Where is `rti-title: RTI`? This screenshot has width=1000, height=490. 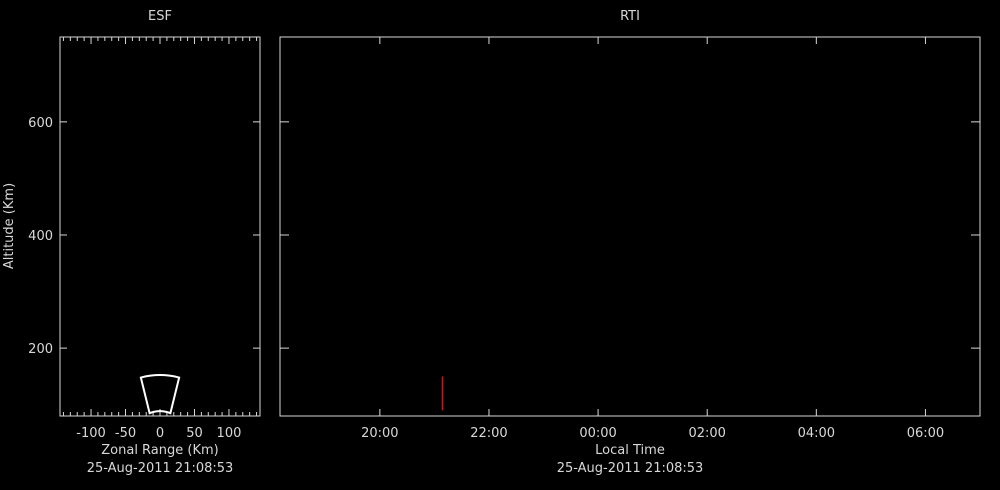
rti-title: RTI is located at coordinates (630, 16).